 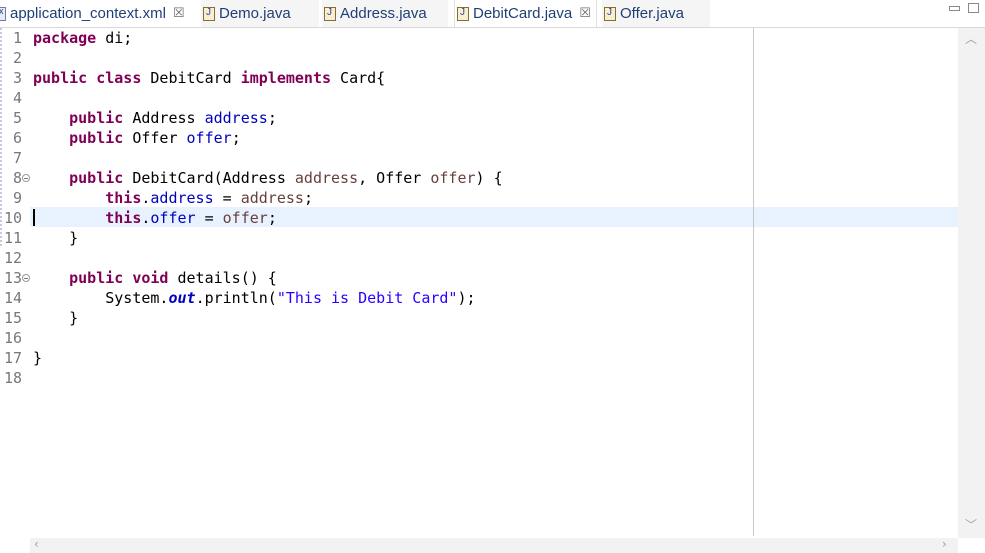 I want to click on line-number: 3, so click(x=17, y=78).